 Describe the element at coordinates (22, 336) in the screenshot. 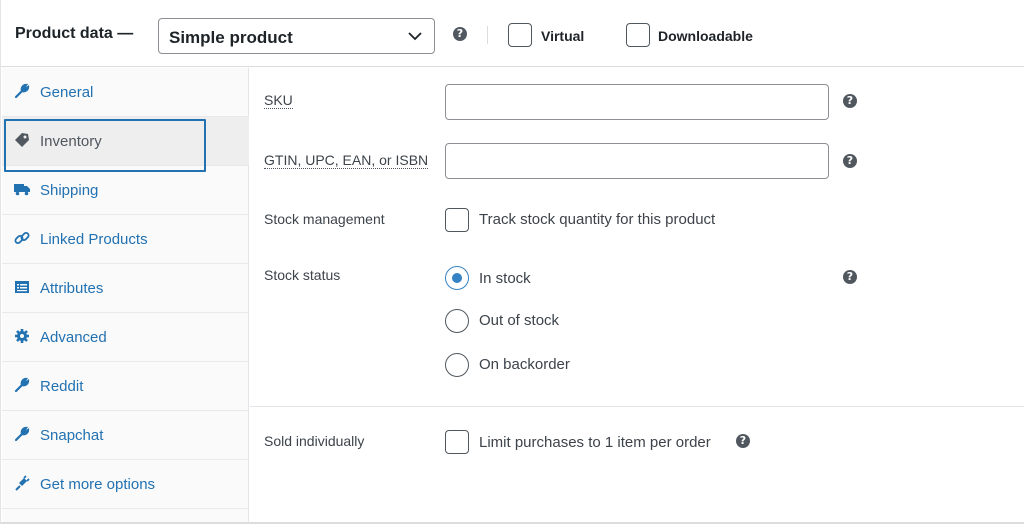

I see `gear-icon` at that location.